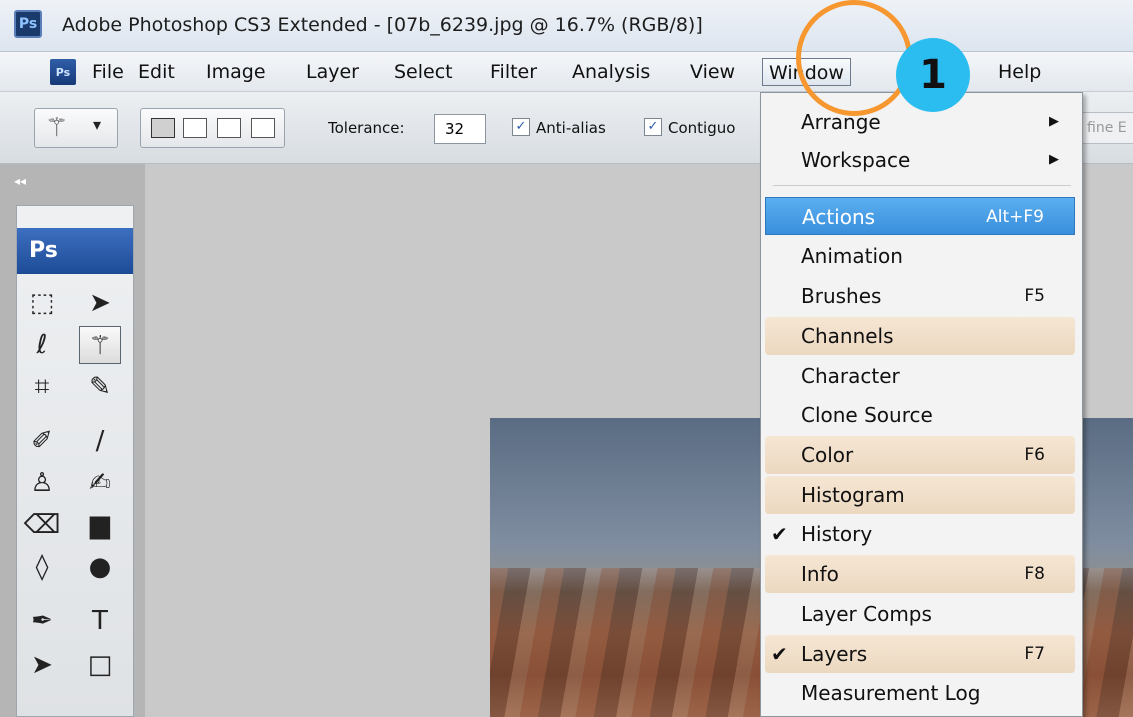 This screenshot has width=1133, height=717. What do you see at coordinates (229, 128) in the screenshot?
I see `subtract-from-selection-icon` at bounding box center [229, 128].